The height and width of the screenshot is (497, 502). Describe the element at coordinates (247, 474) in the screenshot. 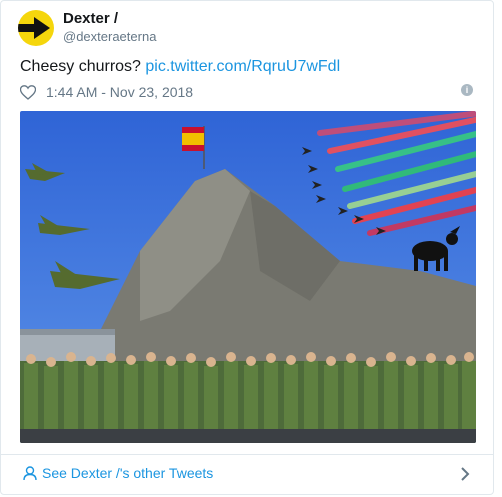

I see `tweet-footer: See Dexter /'s other Tweets` at that location.